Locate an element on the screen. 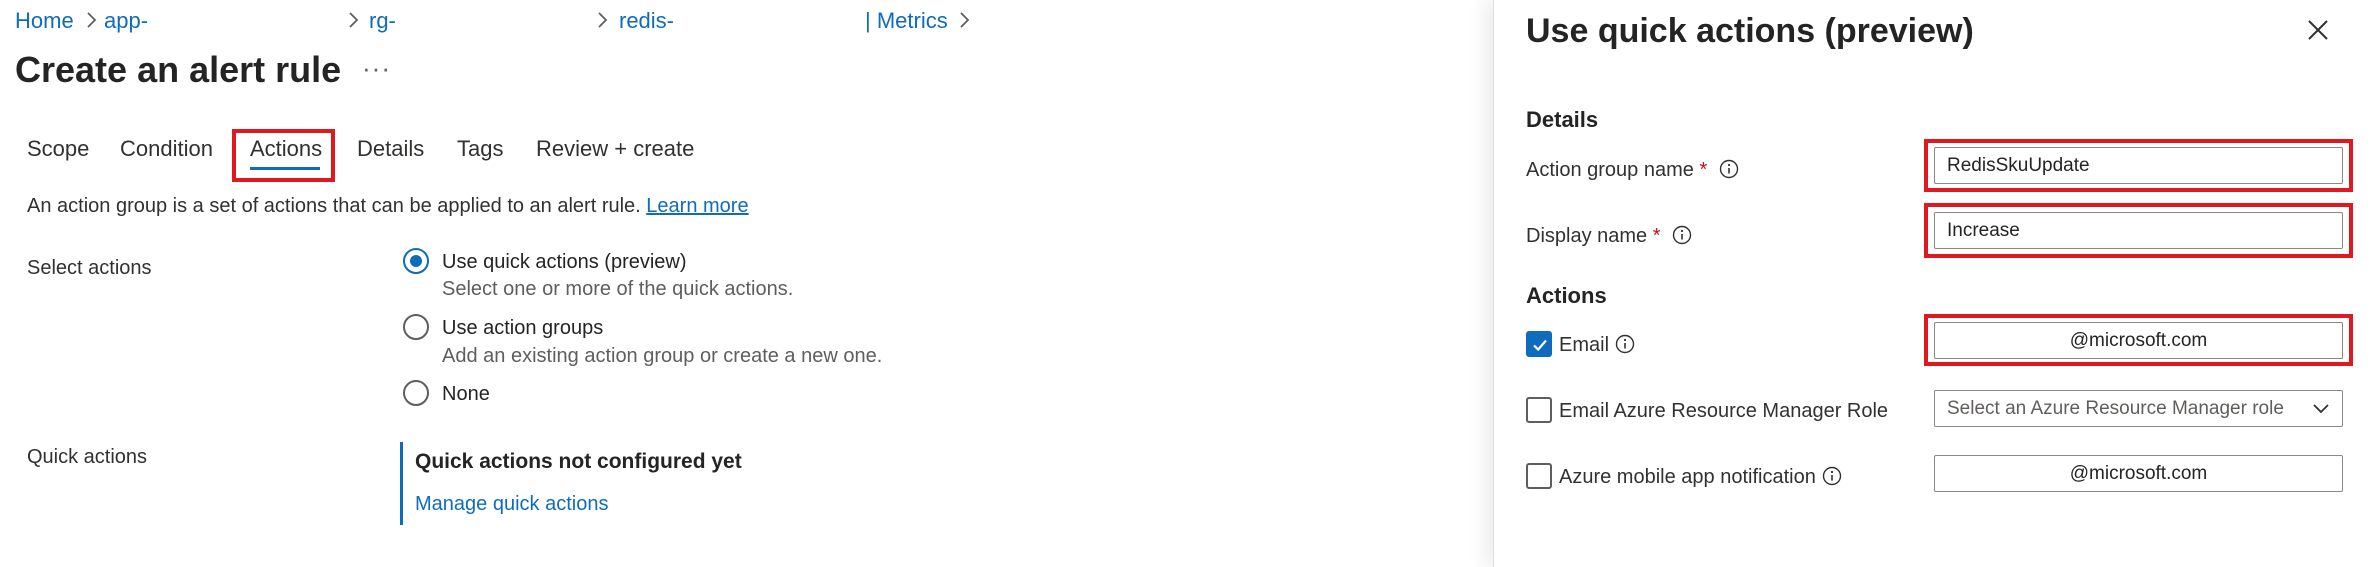 The image size is (2371, 567). action-group-name-label: Action group name * is located at coordinates (1632, 170).